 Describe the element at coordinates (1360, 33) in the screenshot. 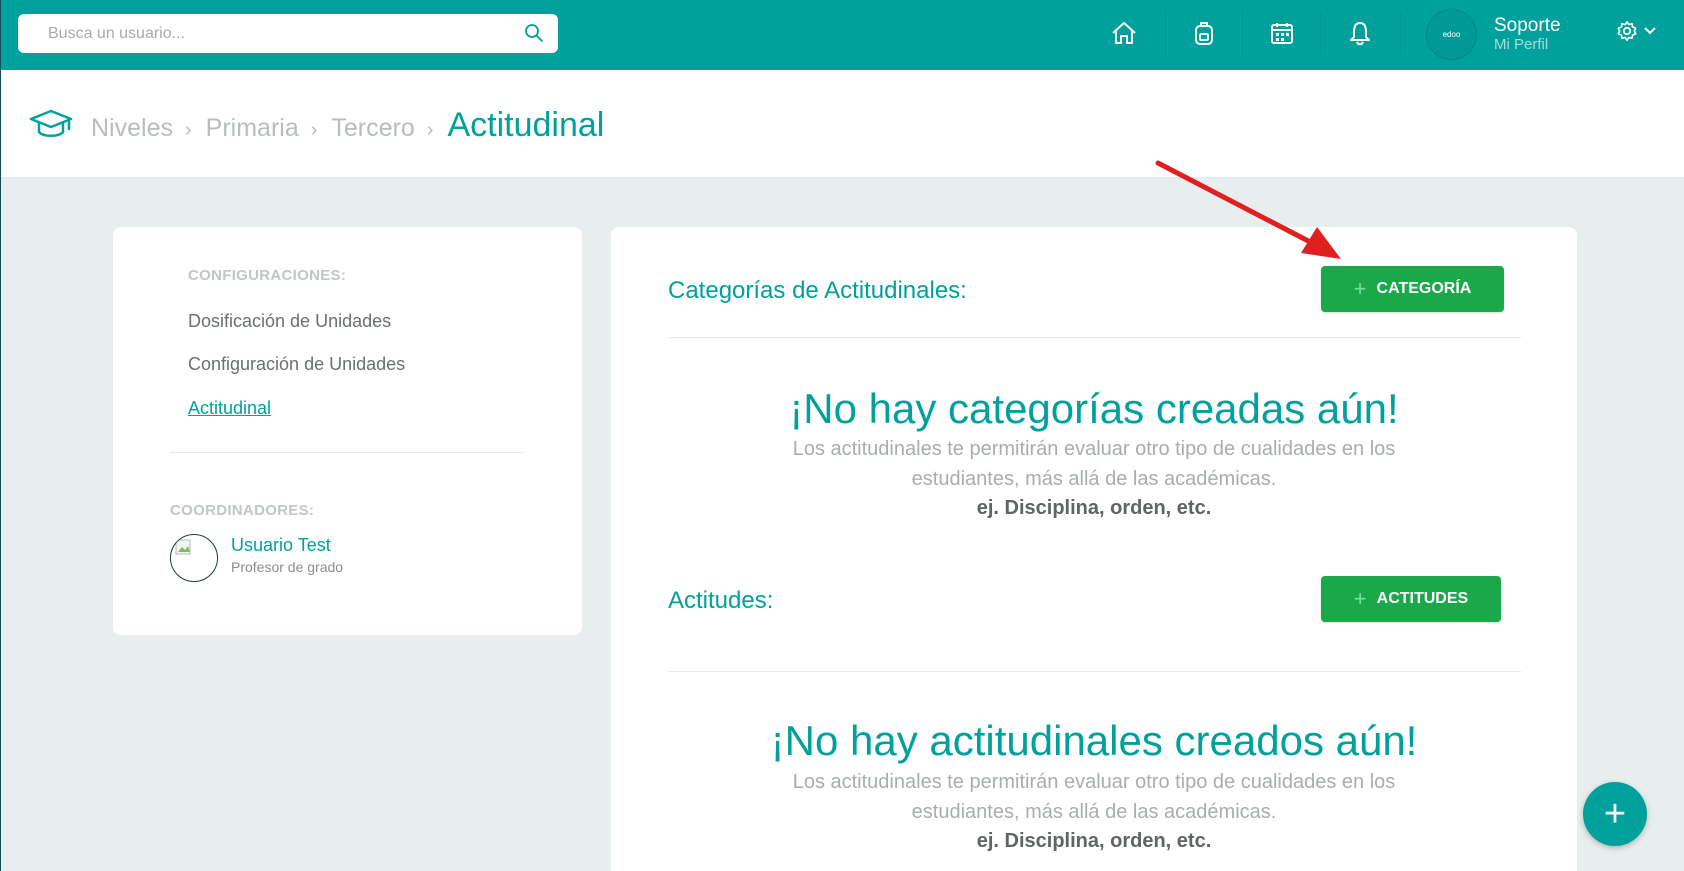

I see `bell-icon` at that location.